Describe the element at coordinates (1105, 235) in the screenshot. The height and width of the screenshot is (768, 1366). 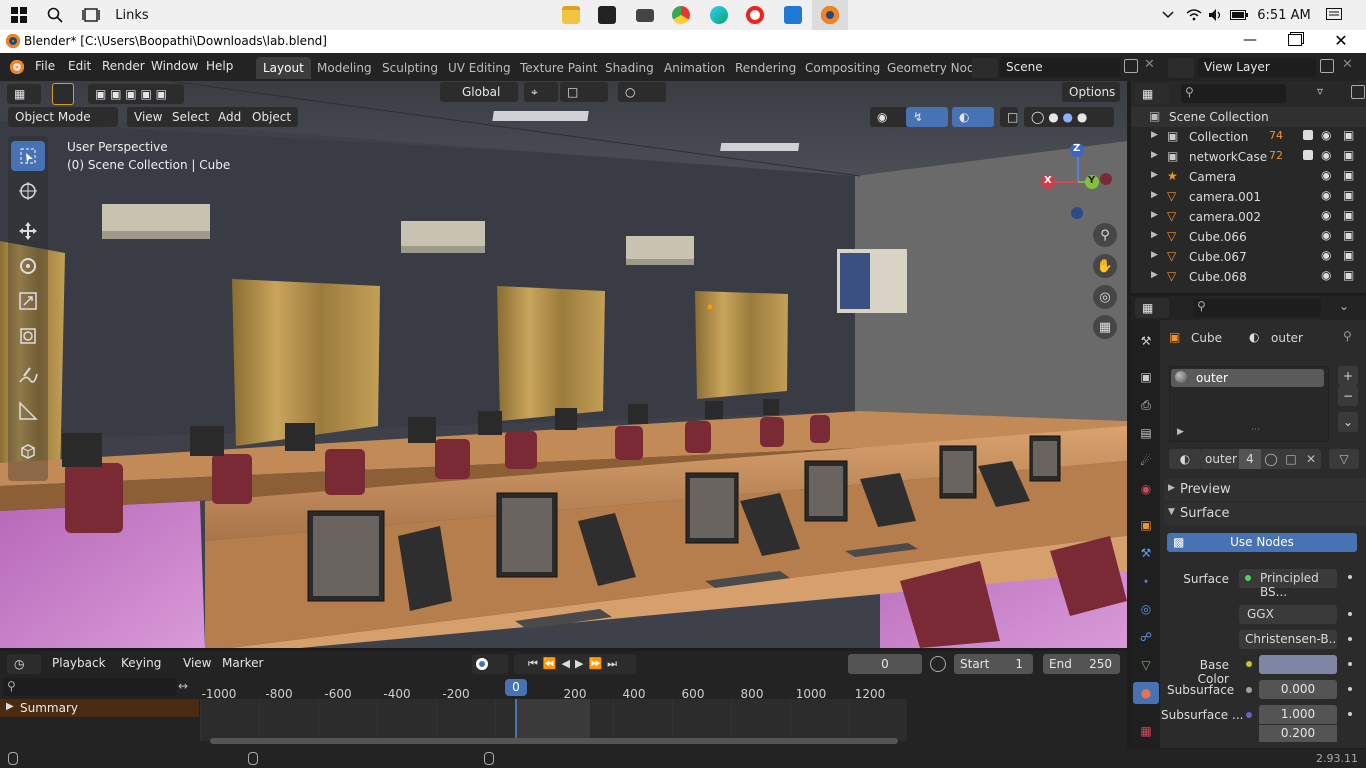
I see `zoom-icon: ⚲` at that location.